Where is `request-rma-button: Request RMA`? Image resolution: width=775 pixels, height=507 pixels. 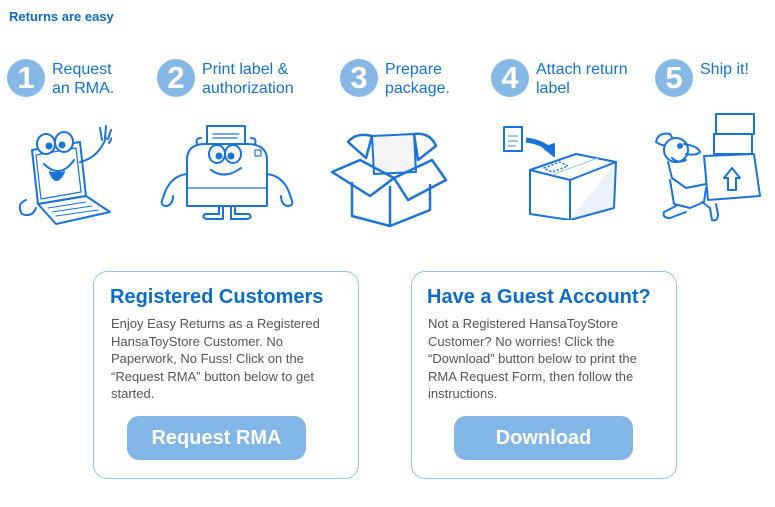 request-rma-button: Request RMA is located at coordinates (216, 438).